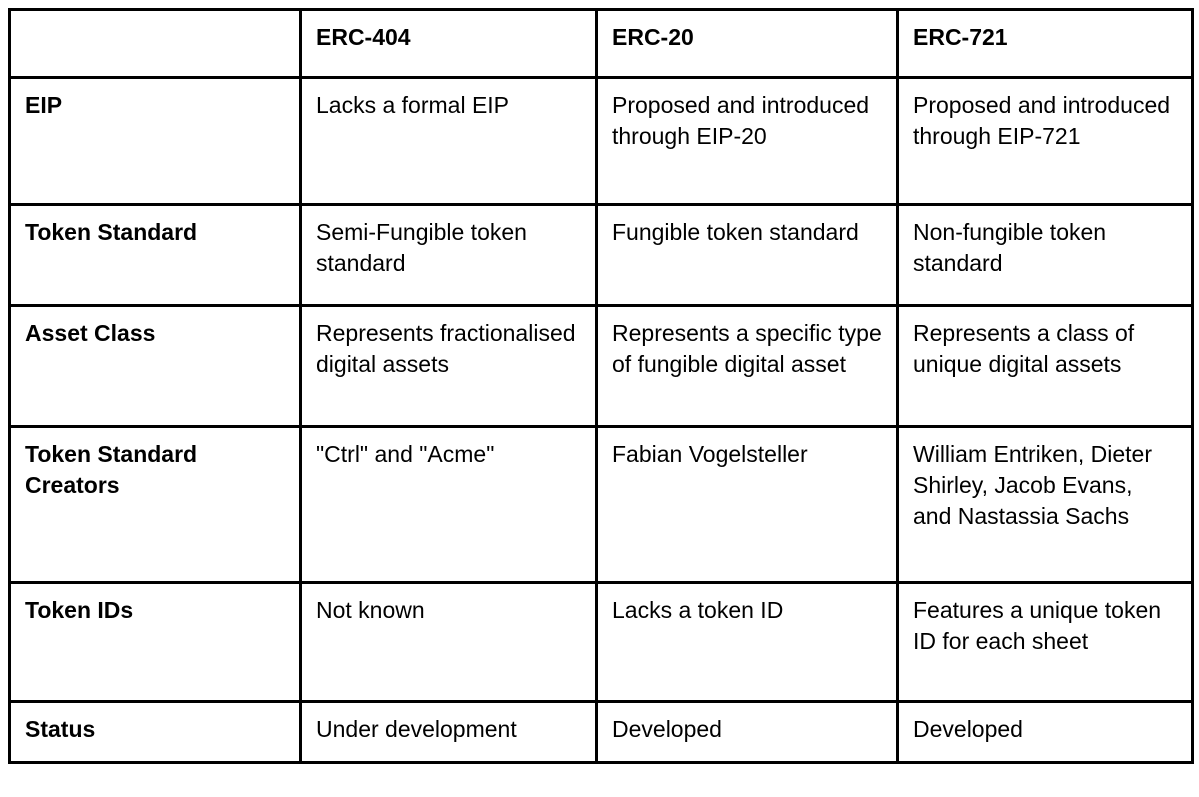 This screenshot has height=797, width=1199. What do you see at coordinates (448, 141) in the screenshot?
I see `cell-eip-erc404: Lacks a formal EIP` at bounding box center [448, 141].